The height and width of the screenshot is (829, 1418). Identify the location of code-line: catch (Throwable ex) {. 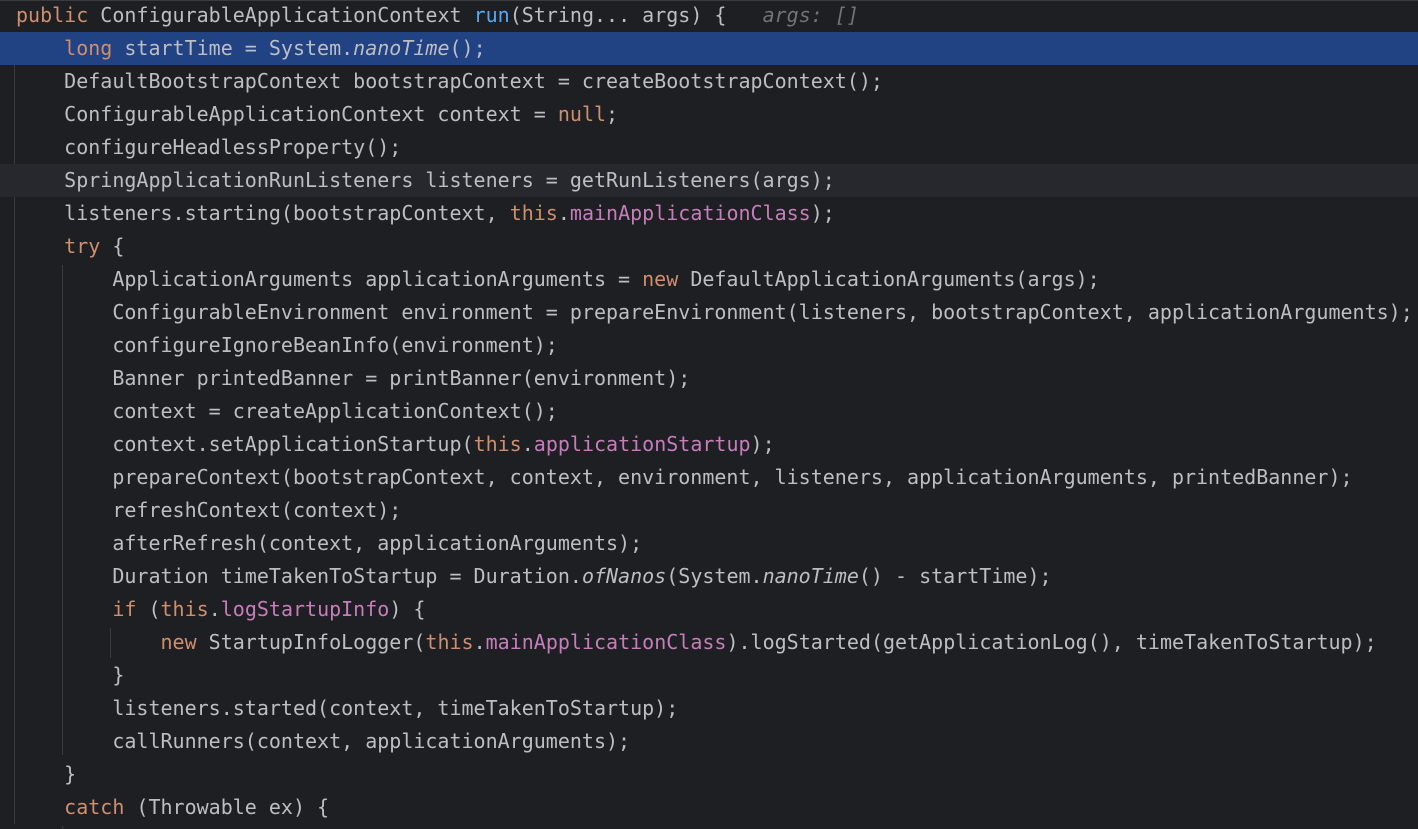
(709, 807).